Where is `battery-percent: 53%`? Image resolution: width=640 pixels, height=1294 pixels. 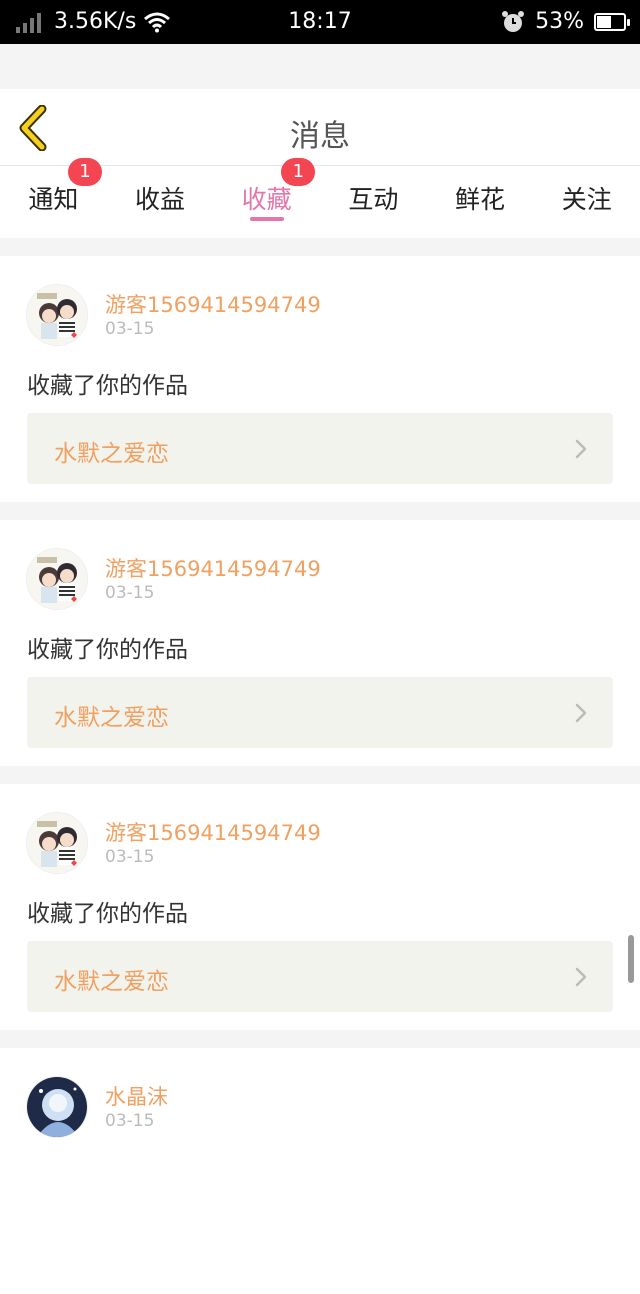 battery-percent: 53% is located at coordinates (559, 21).